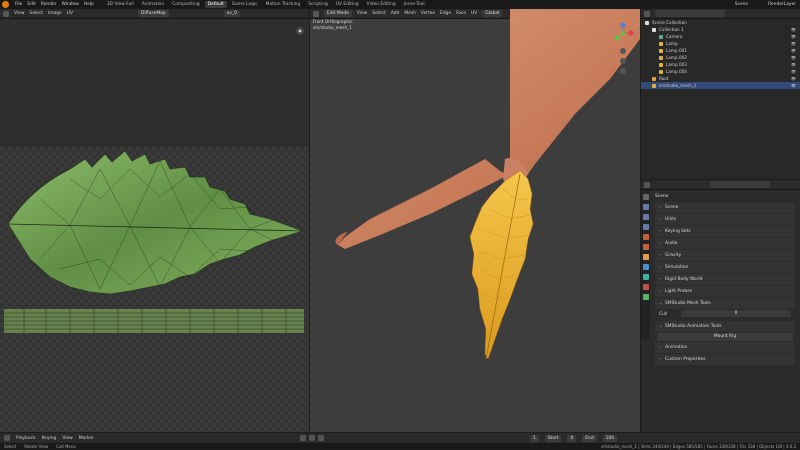 The image size is (800, 450). Describe the element at coordinates (736, 313) in the screenshot. I see `cull-field: 0` at that location.